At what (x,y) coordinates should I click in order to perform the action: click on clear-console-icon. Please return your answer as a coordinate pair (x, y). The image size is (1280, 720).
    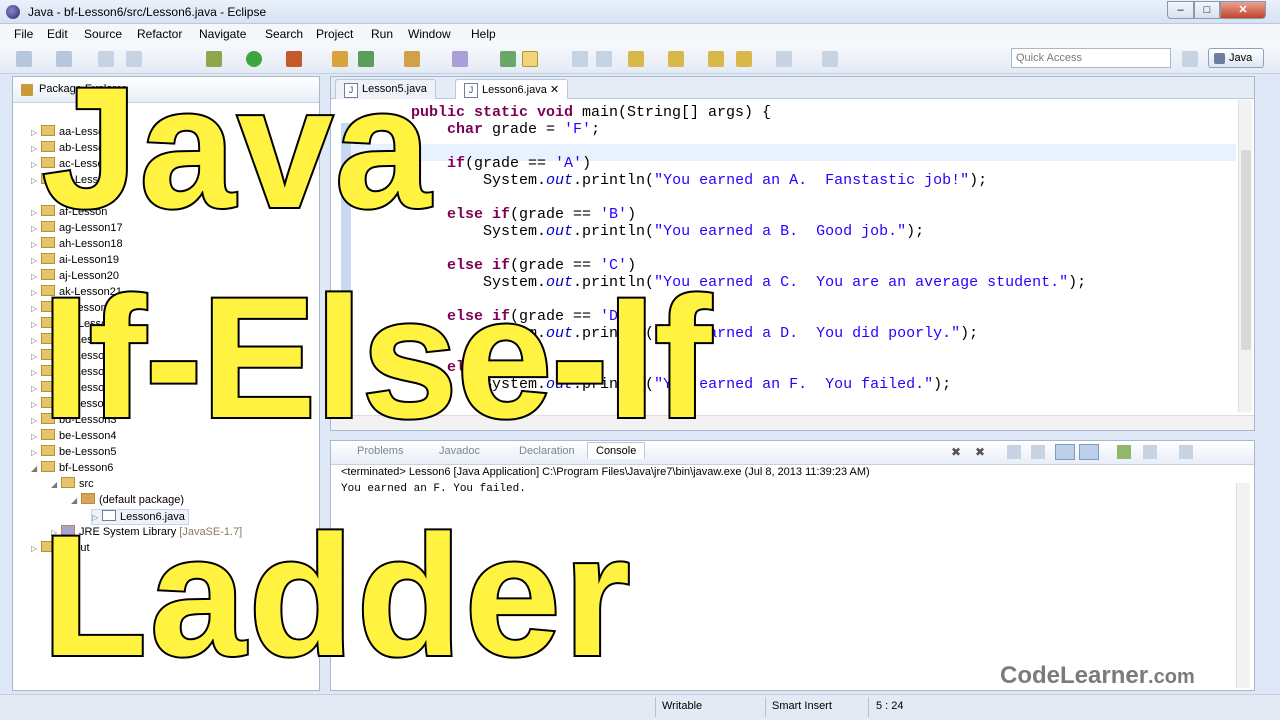
    Looking at the image, I should click on (1014, 452).